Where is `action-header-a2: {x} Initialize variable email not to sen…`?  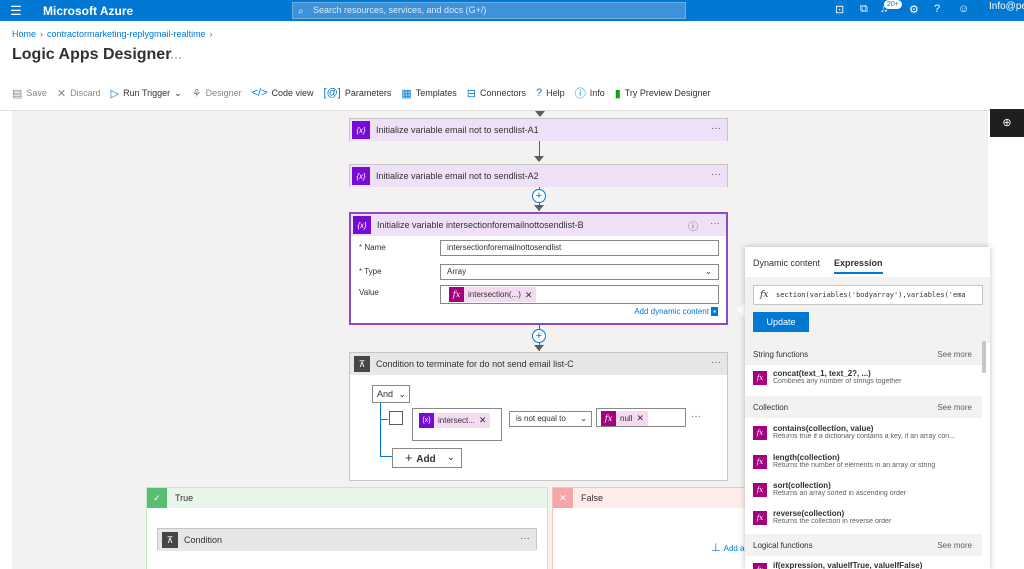 action-header-a2: {x} Initialize variable email not to sen… is located at coordinates (538, 176).